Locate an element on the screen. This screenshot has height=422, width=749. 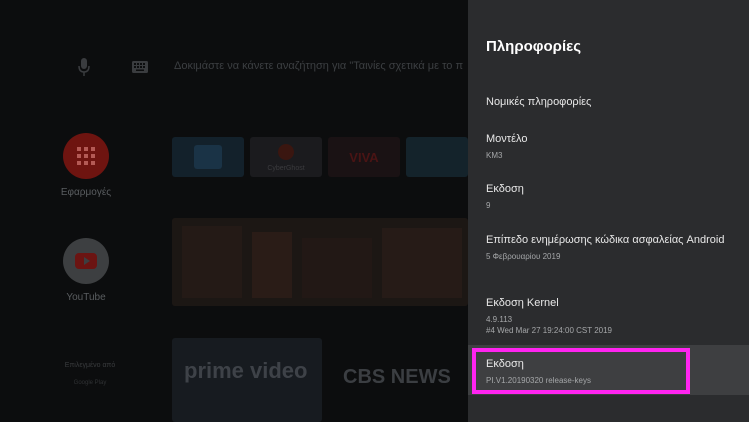
item-title: Μοντέλο is located at coordinates (507, 139).